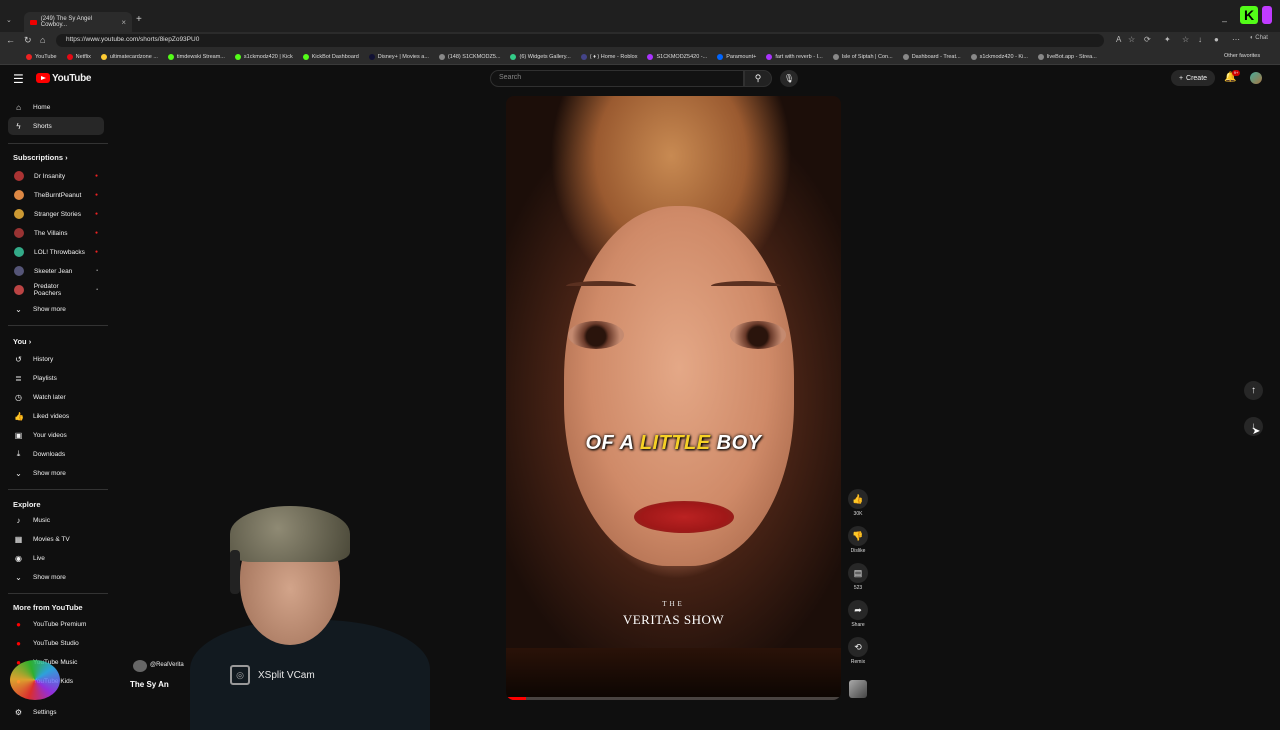 This screenshot has width=1280, height=730. Describe the element at coordinates (40, 157) in the screenshot. I see `subscriptions-heading: Subscriptions ›` at that location.